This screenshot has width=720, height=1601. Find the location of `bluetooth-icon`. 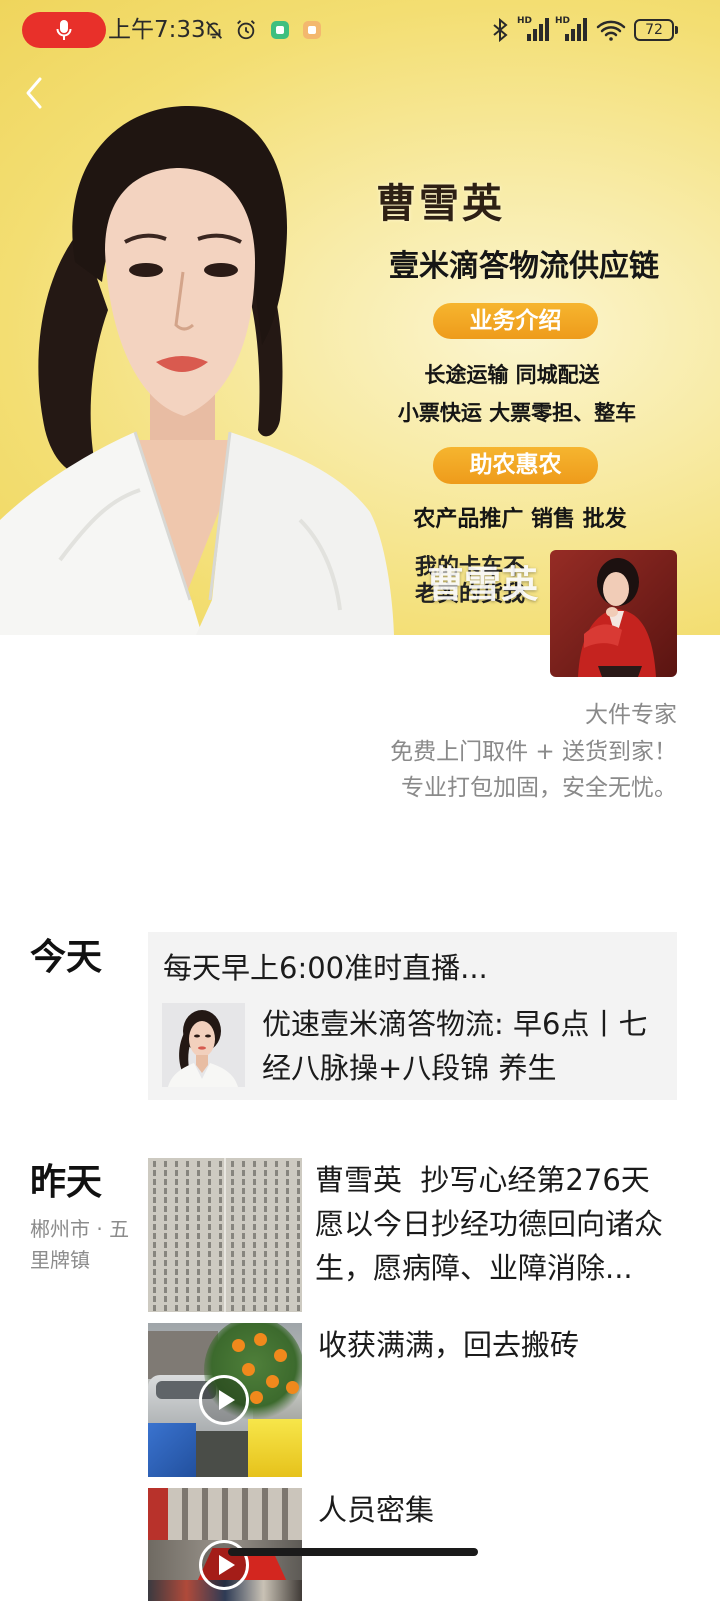

bluetooth-icon is located at coordinates (500, 30).